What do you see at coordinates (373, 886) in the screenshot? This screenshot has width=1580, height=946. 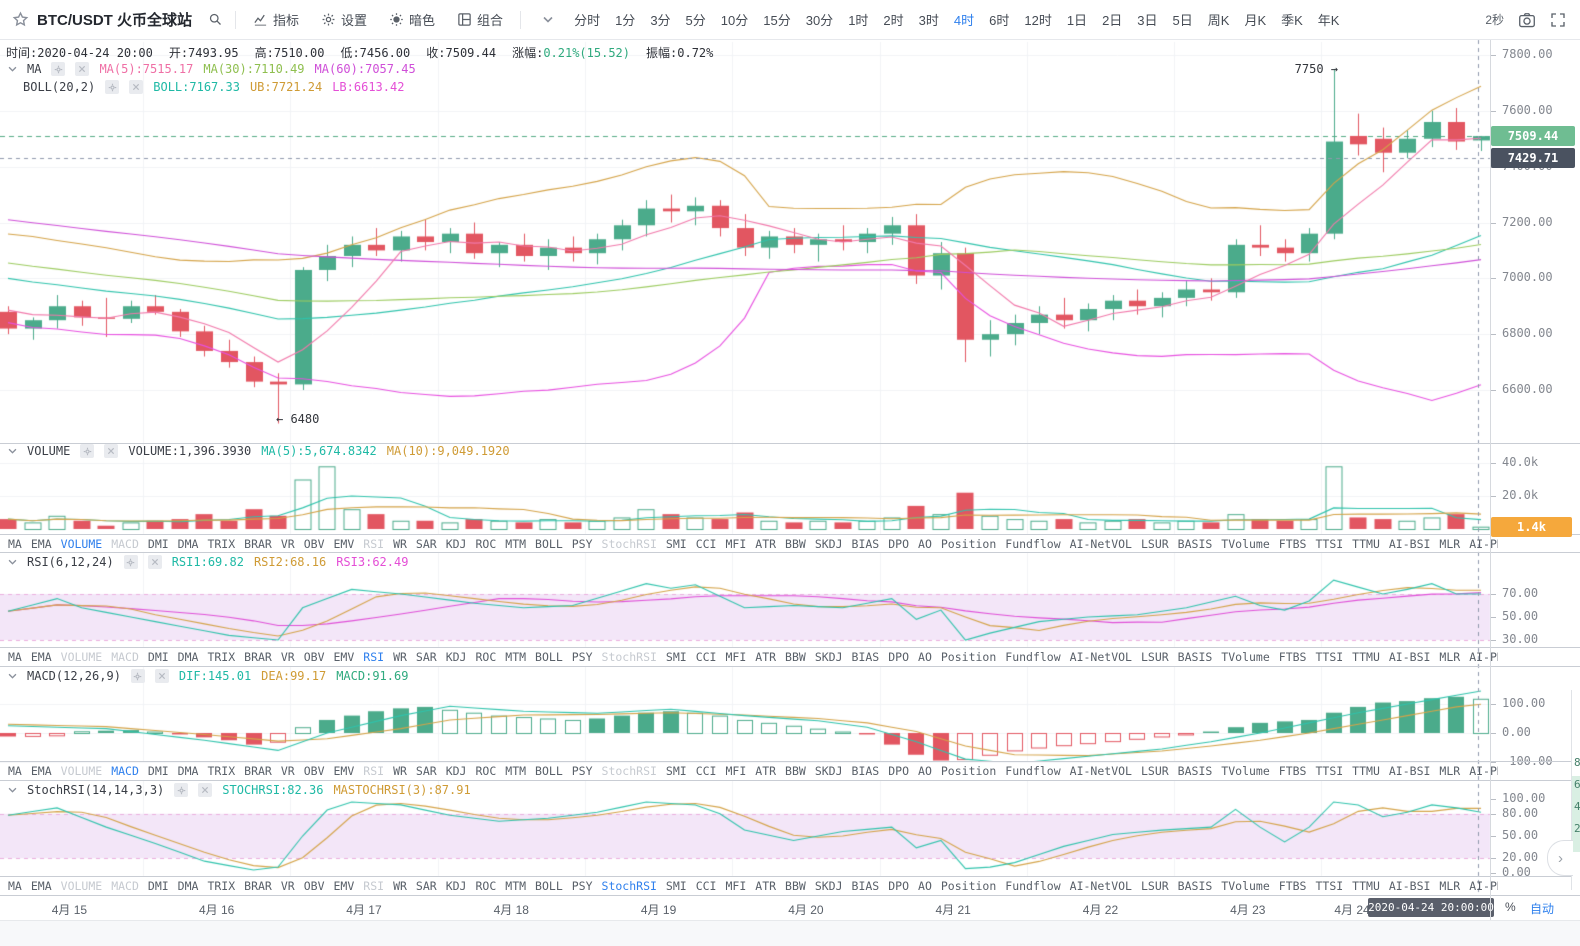 I see `indicator-tab-rsi: RSI` at bounding box center [373, 886].